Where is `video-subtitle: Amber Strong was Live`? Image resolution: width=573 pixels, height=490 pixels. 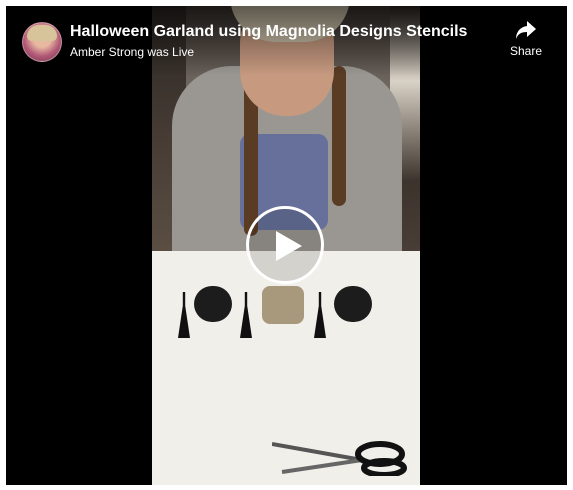 video-subtitle: Amber Strong was Live is located at coordinates (132, 52).